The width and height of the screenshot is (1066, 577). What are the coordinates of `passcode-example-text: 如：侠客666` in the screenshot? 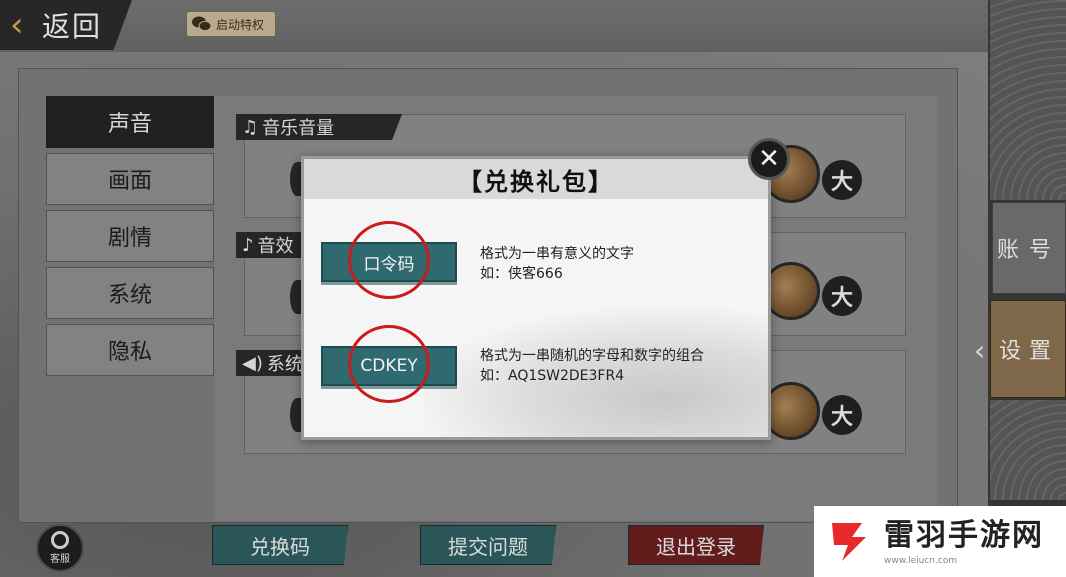 It's located at (521, 274).